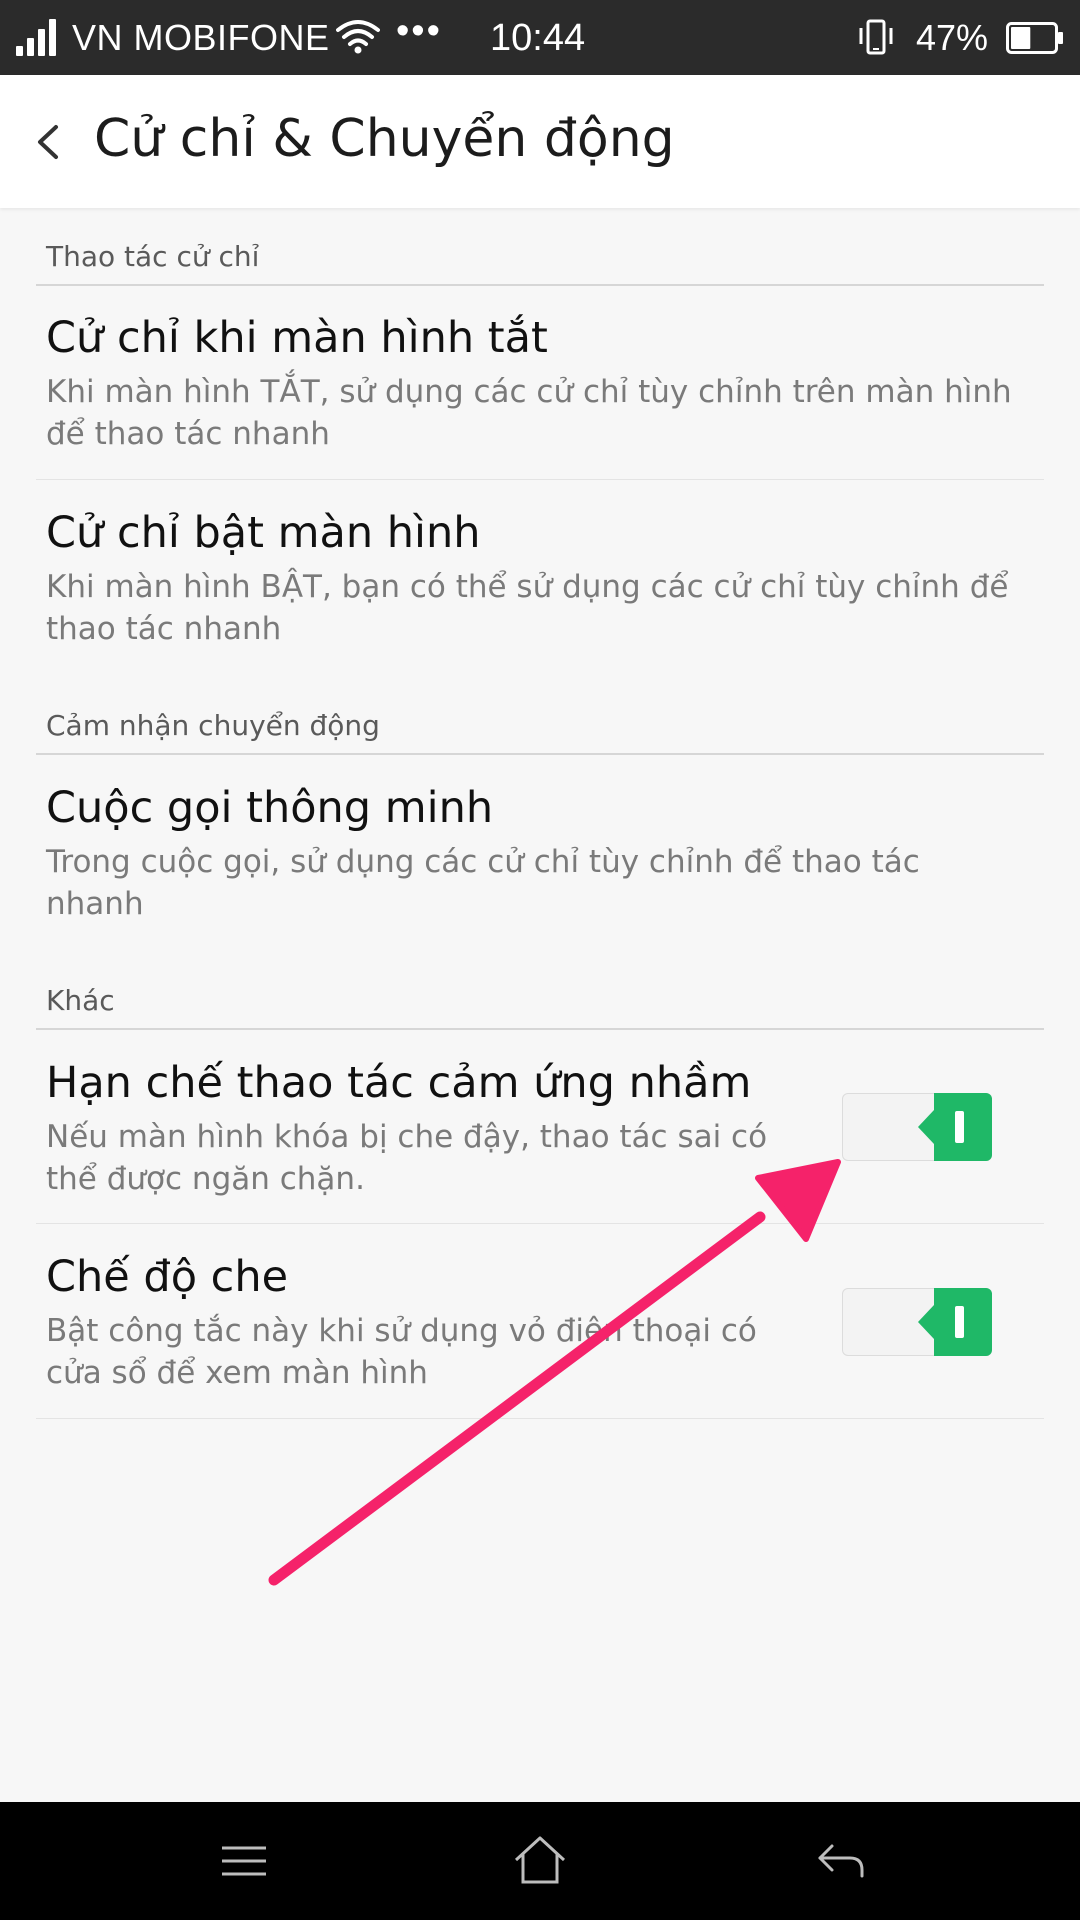 This screenshot has height=1920, width=1080. What do you see at coordinates (419, 31) in the screenshot?
I see `more-notifications-indicator: •••` at bounding box center [419, 31].